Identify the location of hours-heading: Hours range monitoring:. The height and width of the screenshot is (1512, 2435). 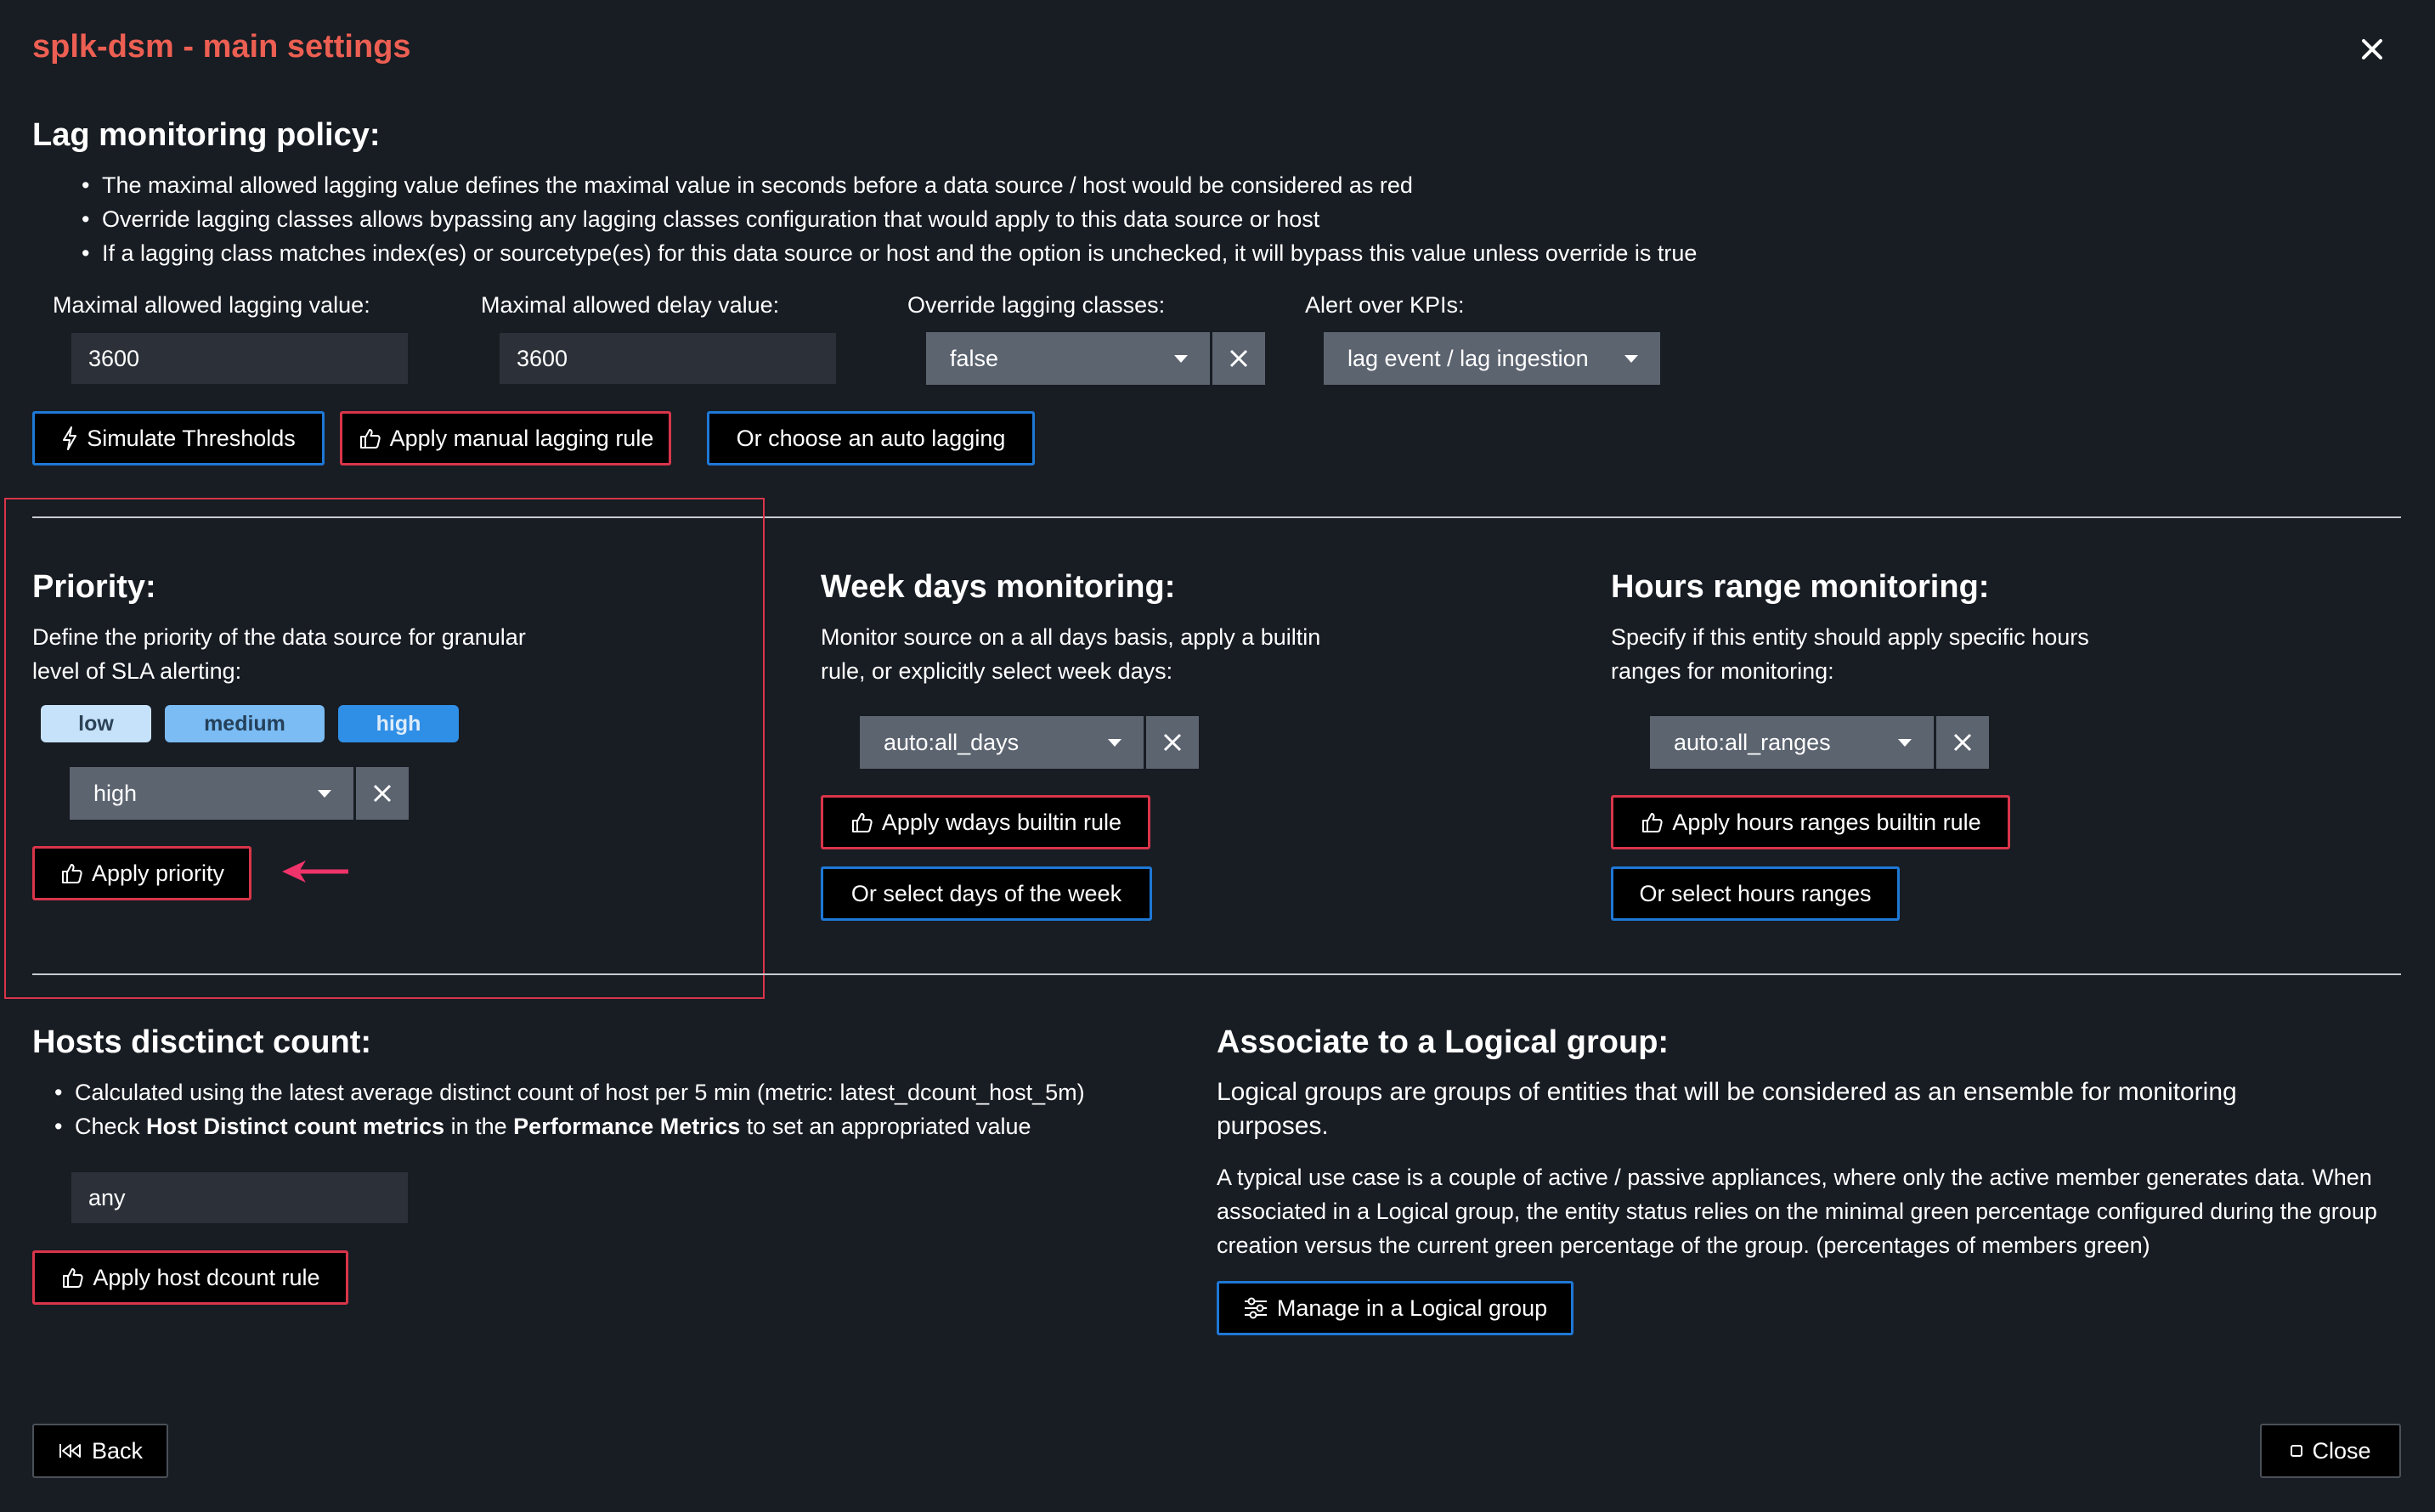
(1800, 587).